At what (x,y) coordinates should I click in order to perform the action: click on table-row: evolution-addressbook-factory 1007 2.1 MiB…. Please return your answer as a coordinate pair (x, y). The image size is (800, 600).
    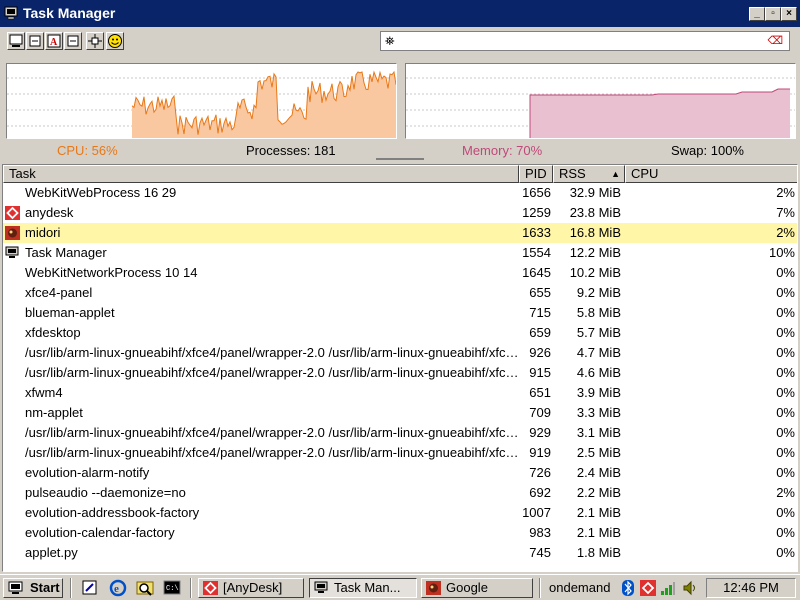
    Looking at the image, I should click on (400, 513).